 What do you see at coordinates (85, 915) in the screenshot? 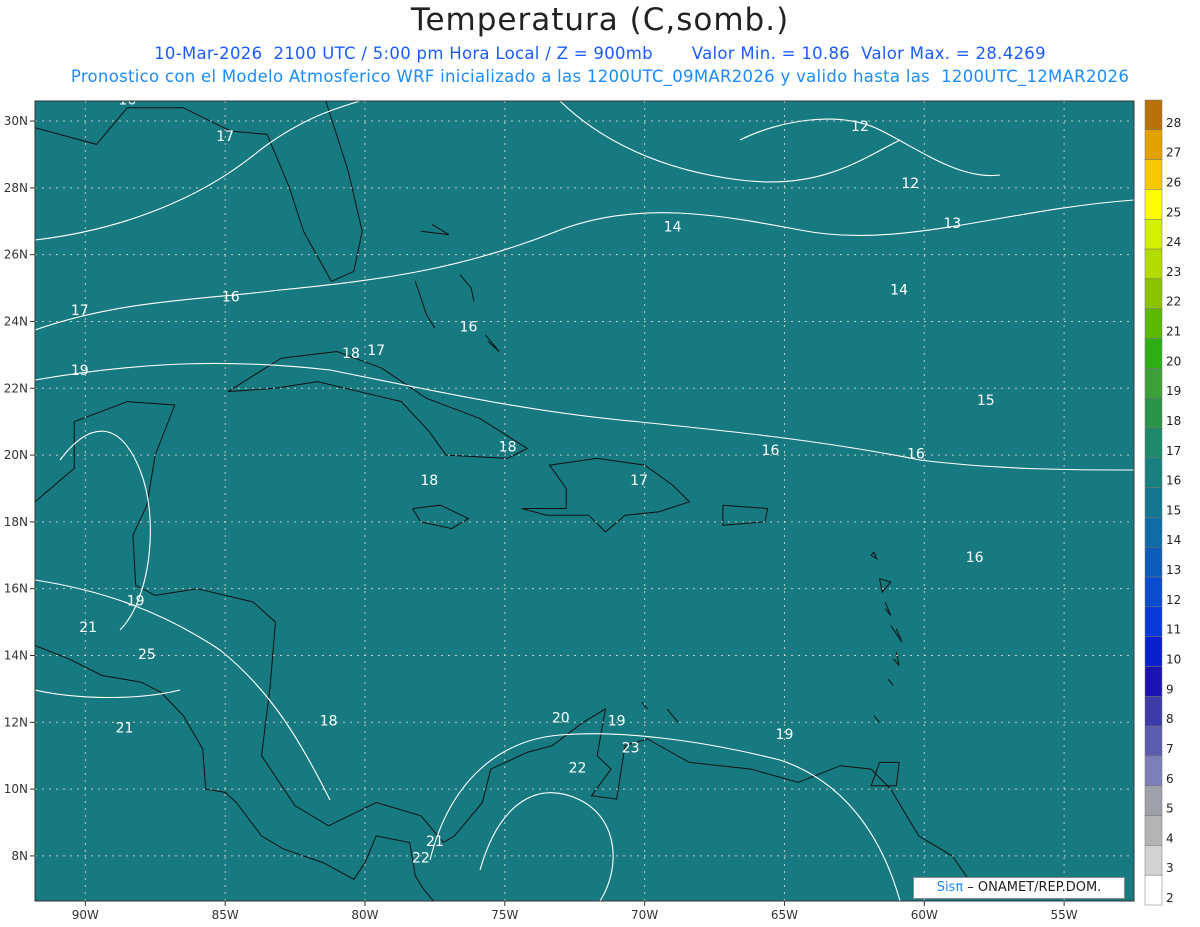
I see `lon-label: 90W` at bounding box center [85, 915].